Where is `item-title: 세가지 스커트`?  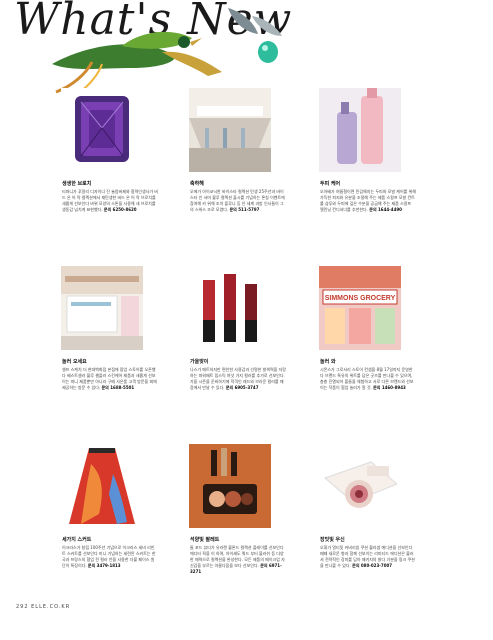
item-title: 세가지 스커트 is located at coordinates (77, 540).